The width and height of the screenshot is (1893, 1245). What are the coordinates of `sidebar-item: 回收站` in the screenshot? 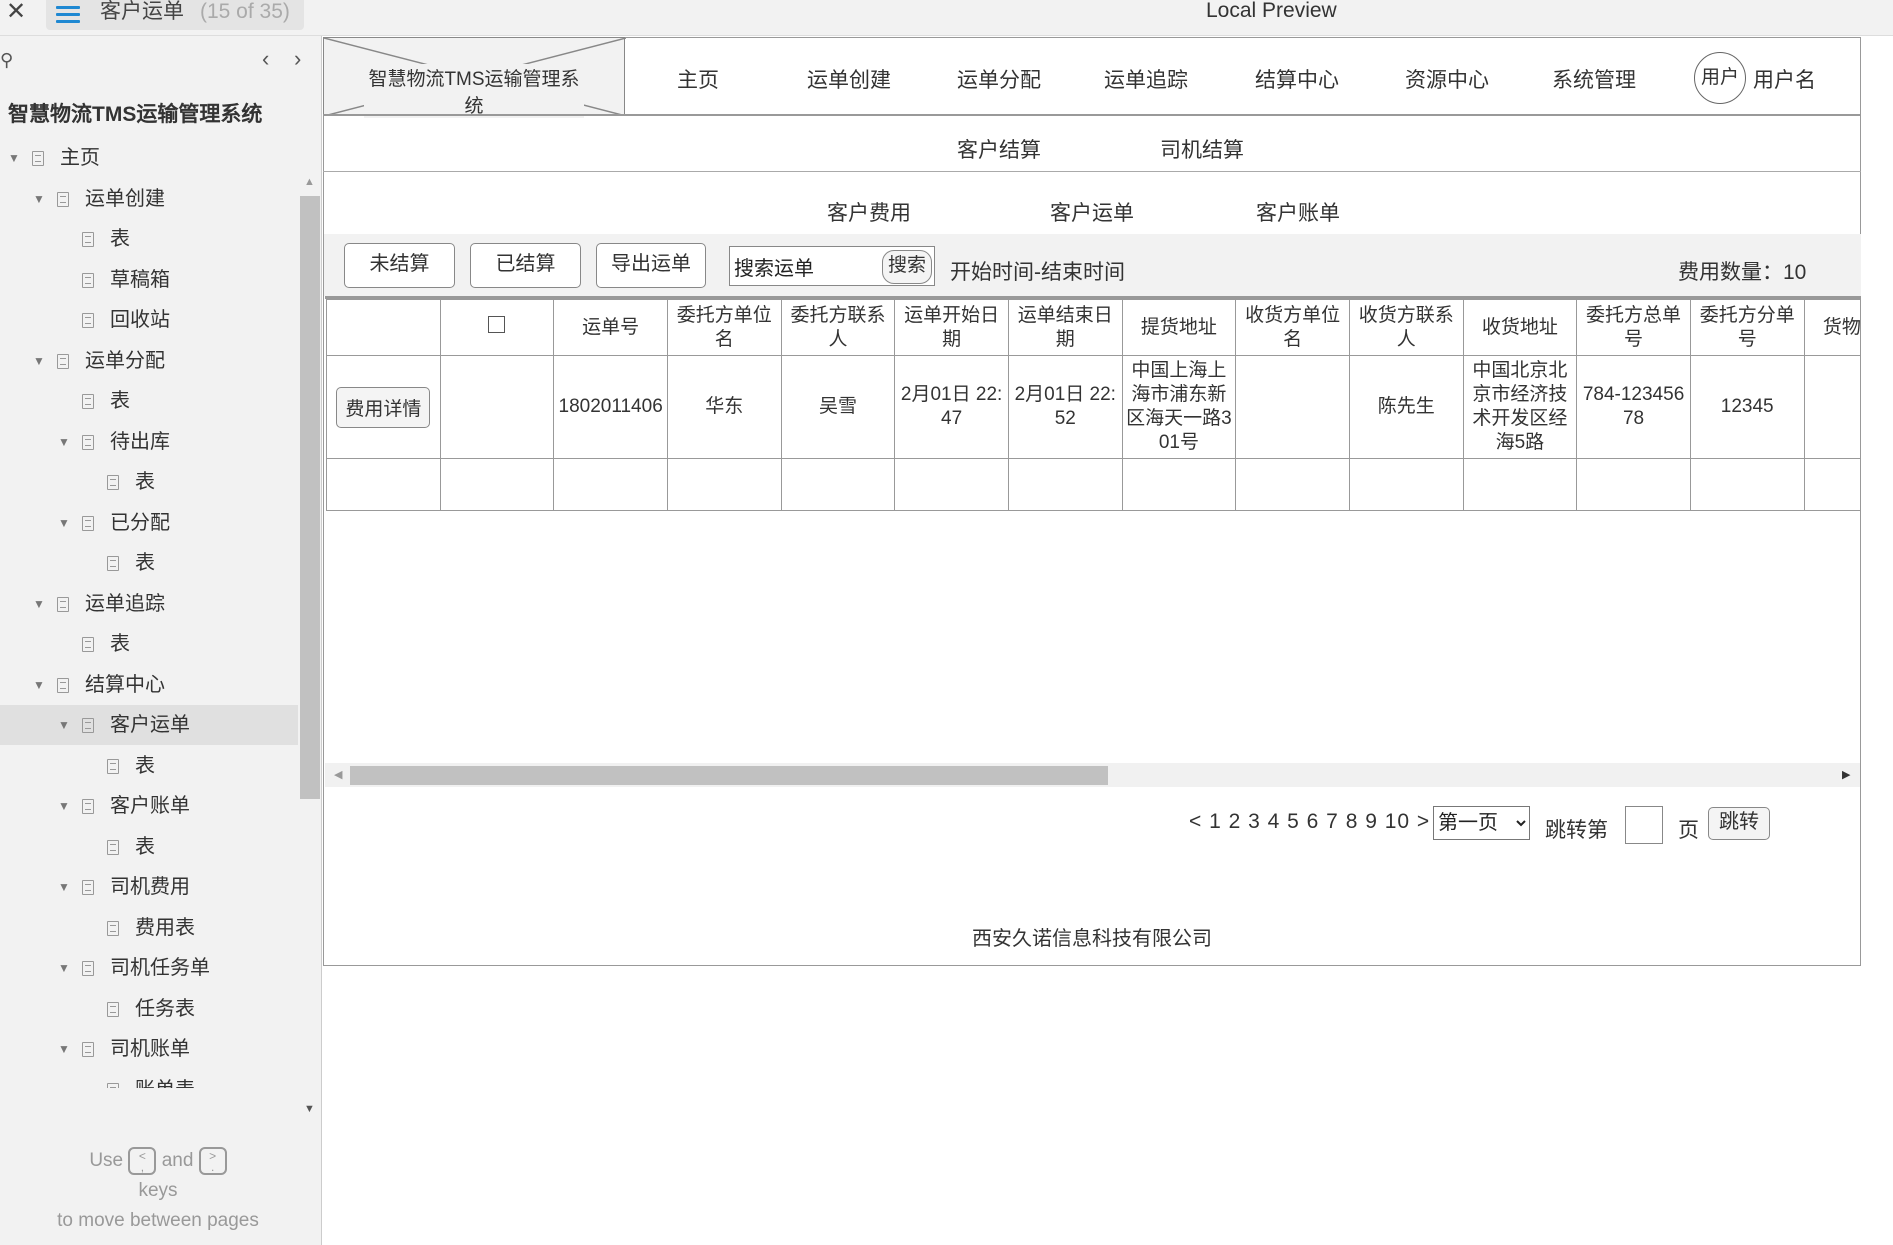 It's located at (149, 320).